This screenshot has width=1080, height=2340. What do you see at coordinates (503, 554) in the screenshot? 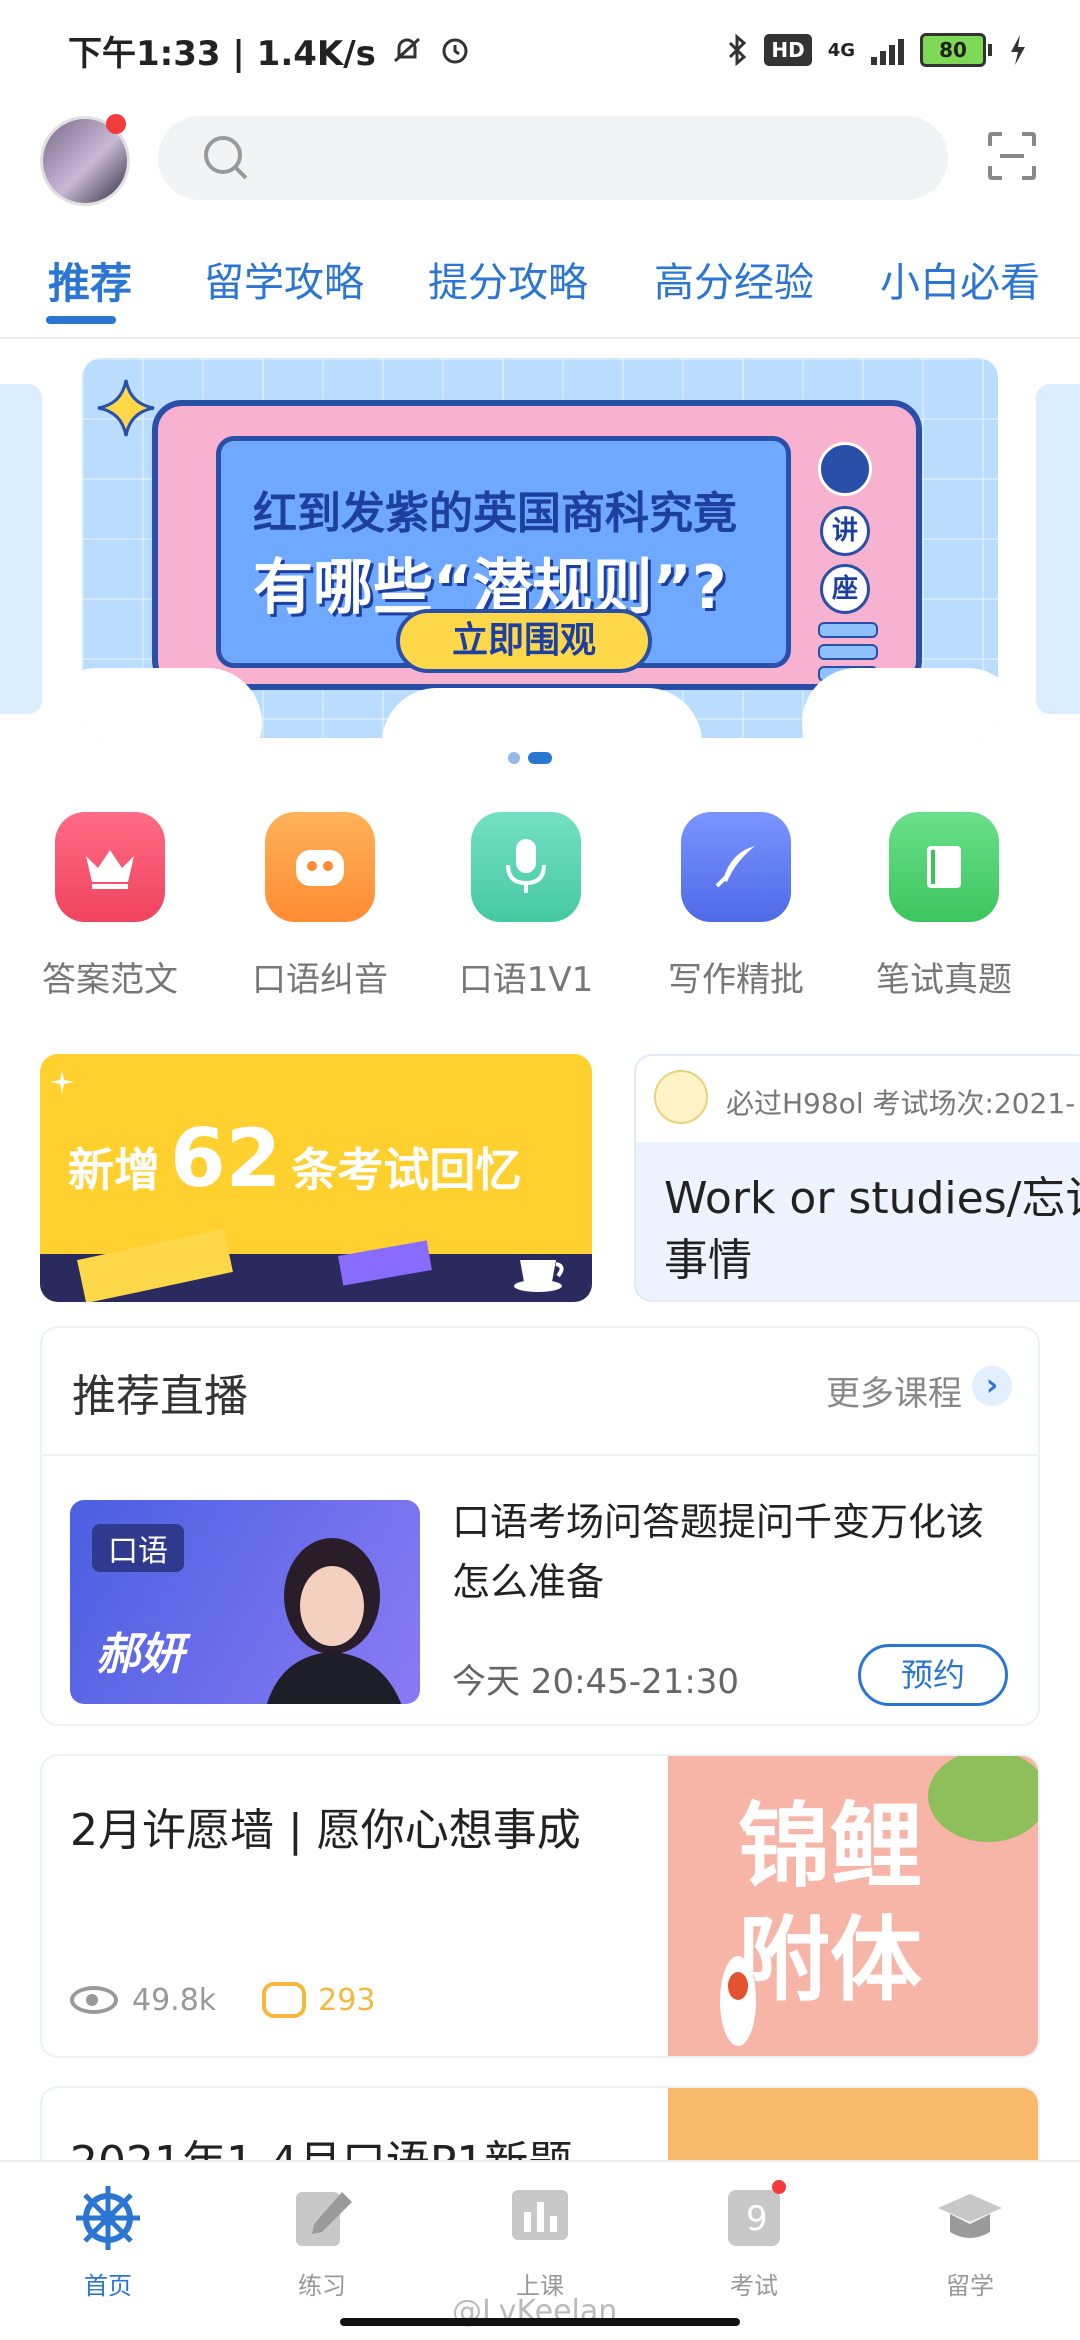
I see `banner-tv-screen: 红到发紫的英国商科究竟 有哪些“潜规则”? 立即围观` at bounding box center [503, 554].